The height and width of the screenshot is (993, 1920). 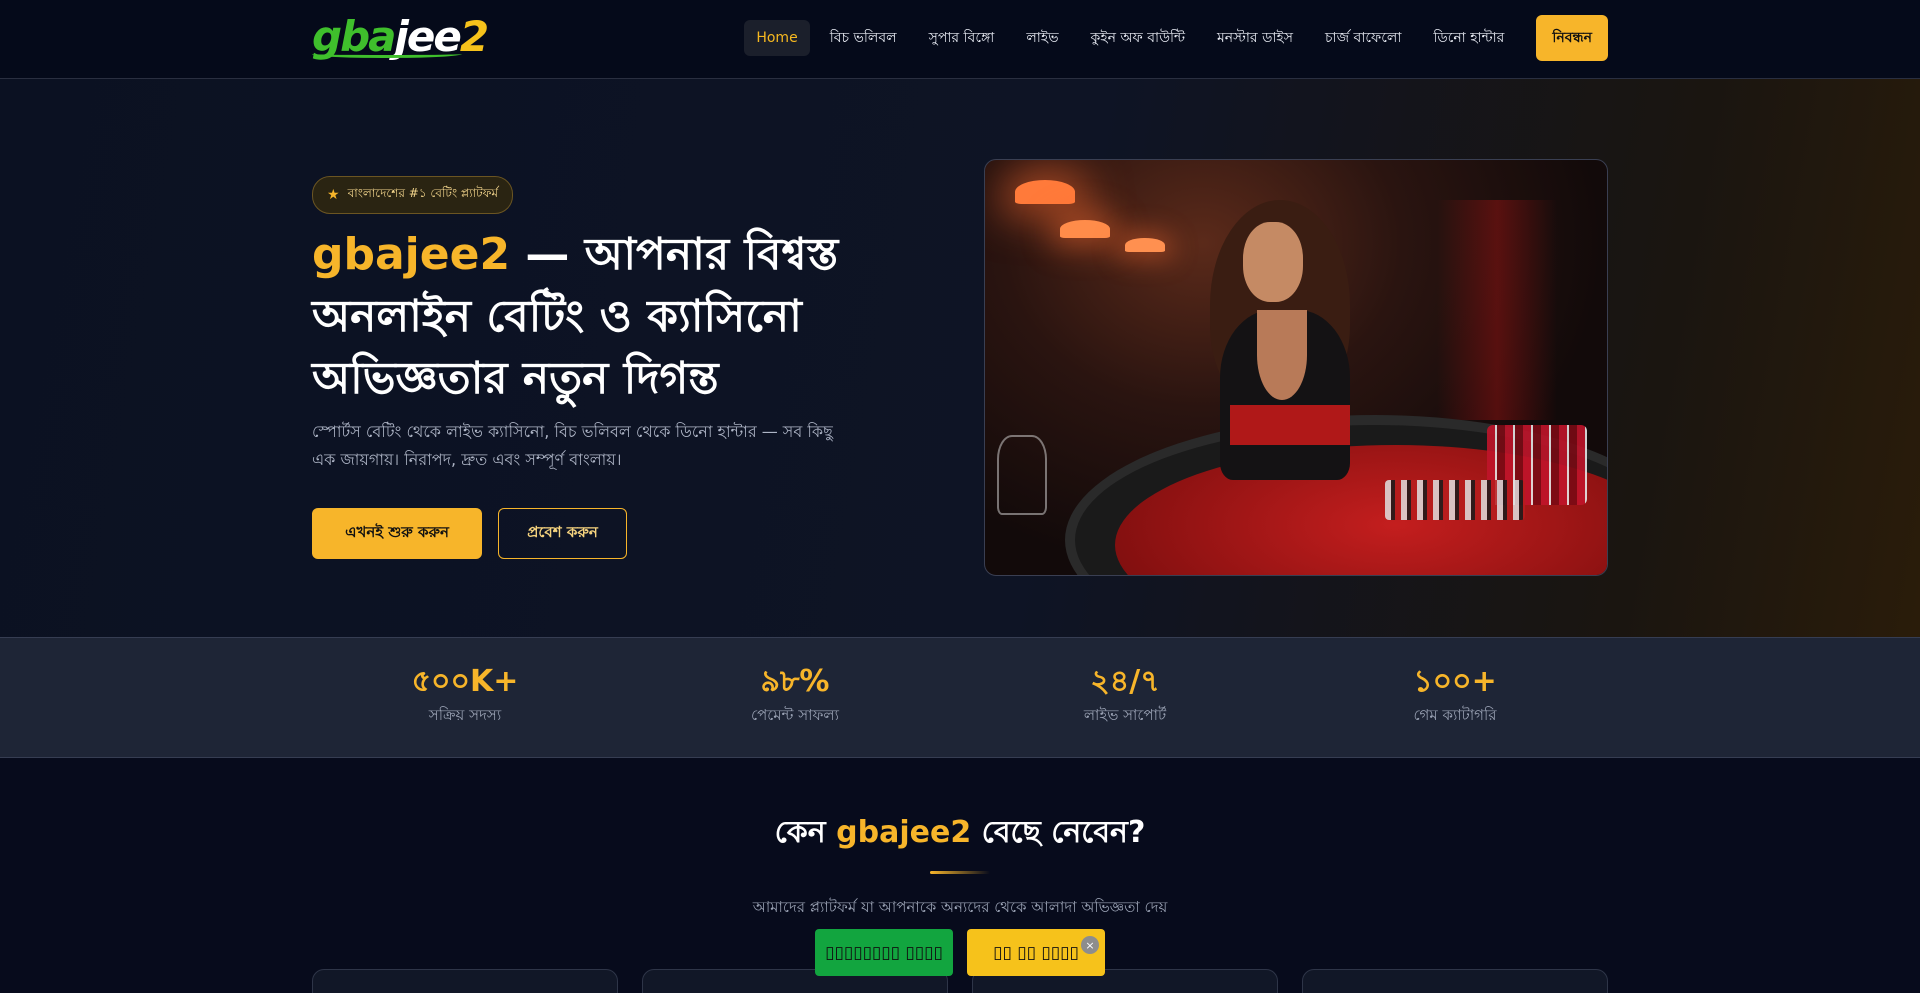 What do you see at coordinates (1455, 681) in the screenshot?
I see `stat-value: ১০০+` at bounding box center [1455, 681].